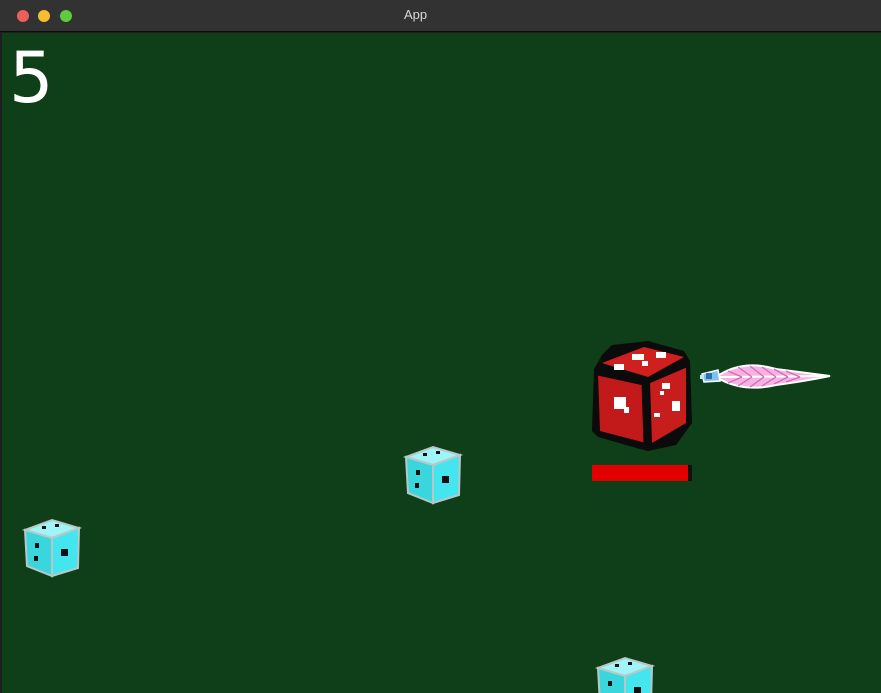 The height and width of the screenshot is (693, 881). I want to click on pink-feather-dart-icon, so click(765, 376).